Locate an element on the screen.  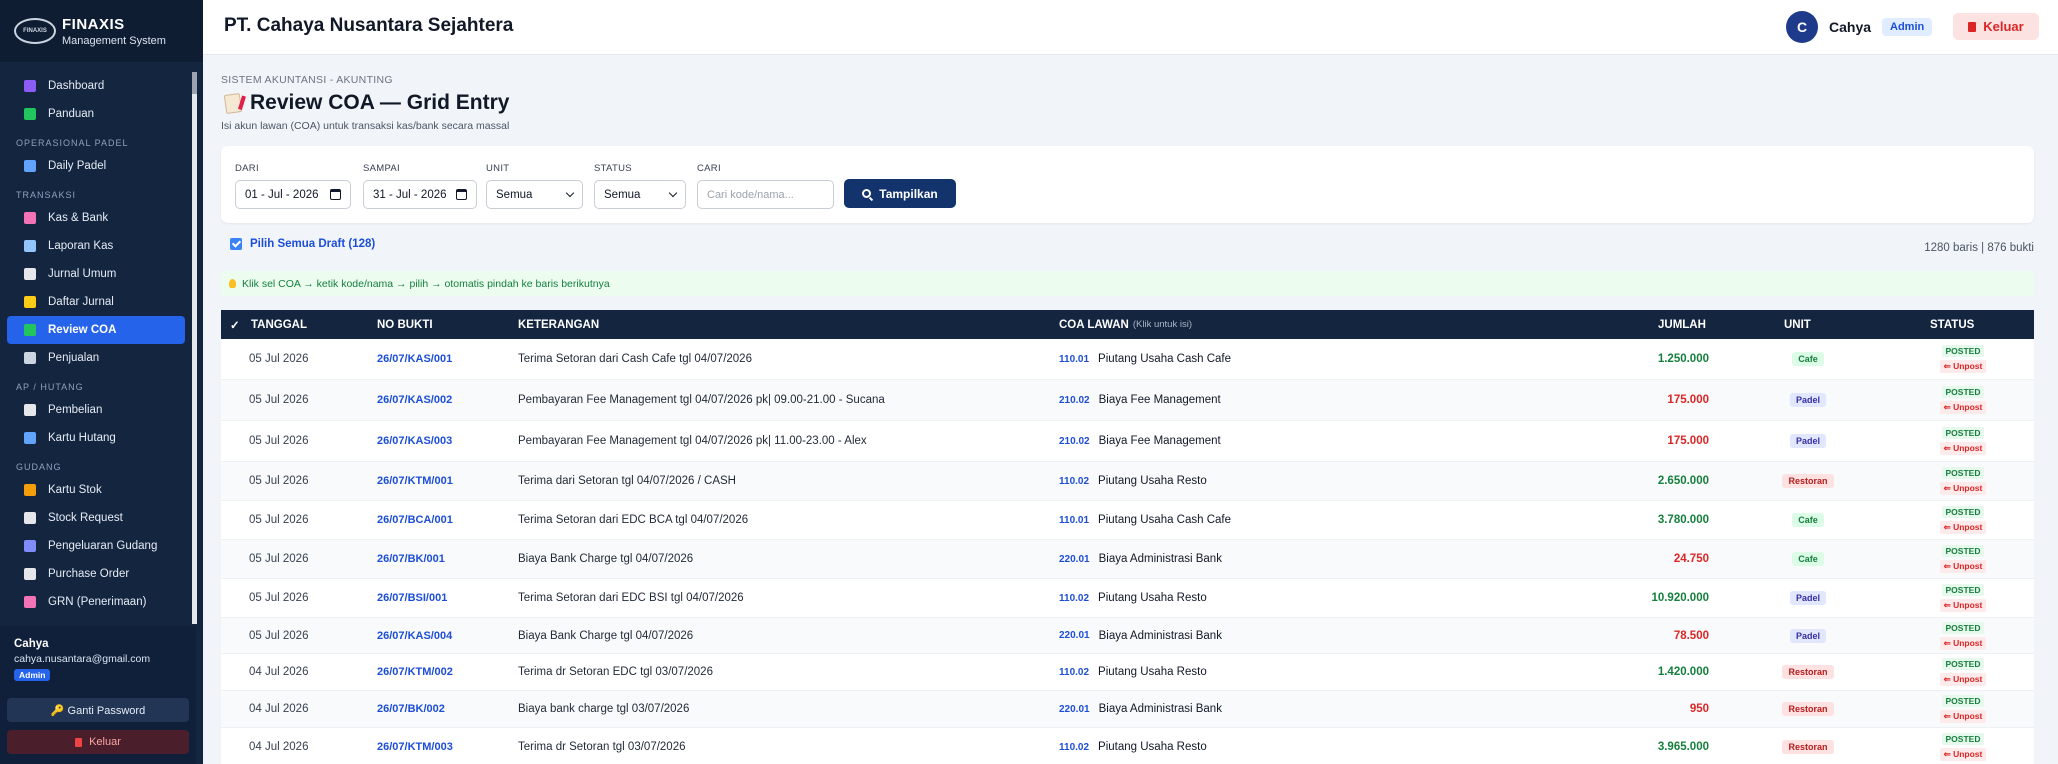
page-title: Review COA — Grid Entry is located at coordinates (366, 103).